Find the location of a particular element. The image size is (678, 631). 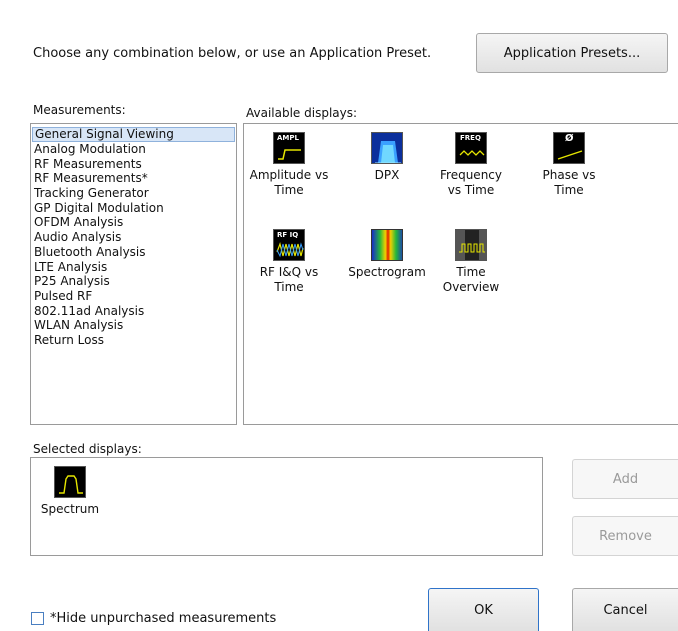

list-item-audio-analysis: Audio Analysis is located at coordinates (133, 237).